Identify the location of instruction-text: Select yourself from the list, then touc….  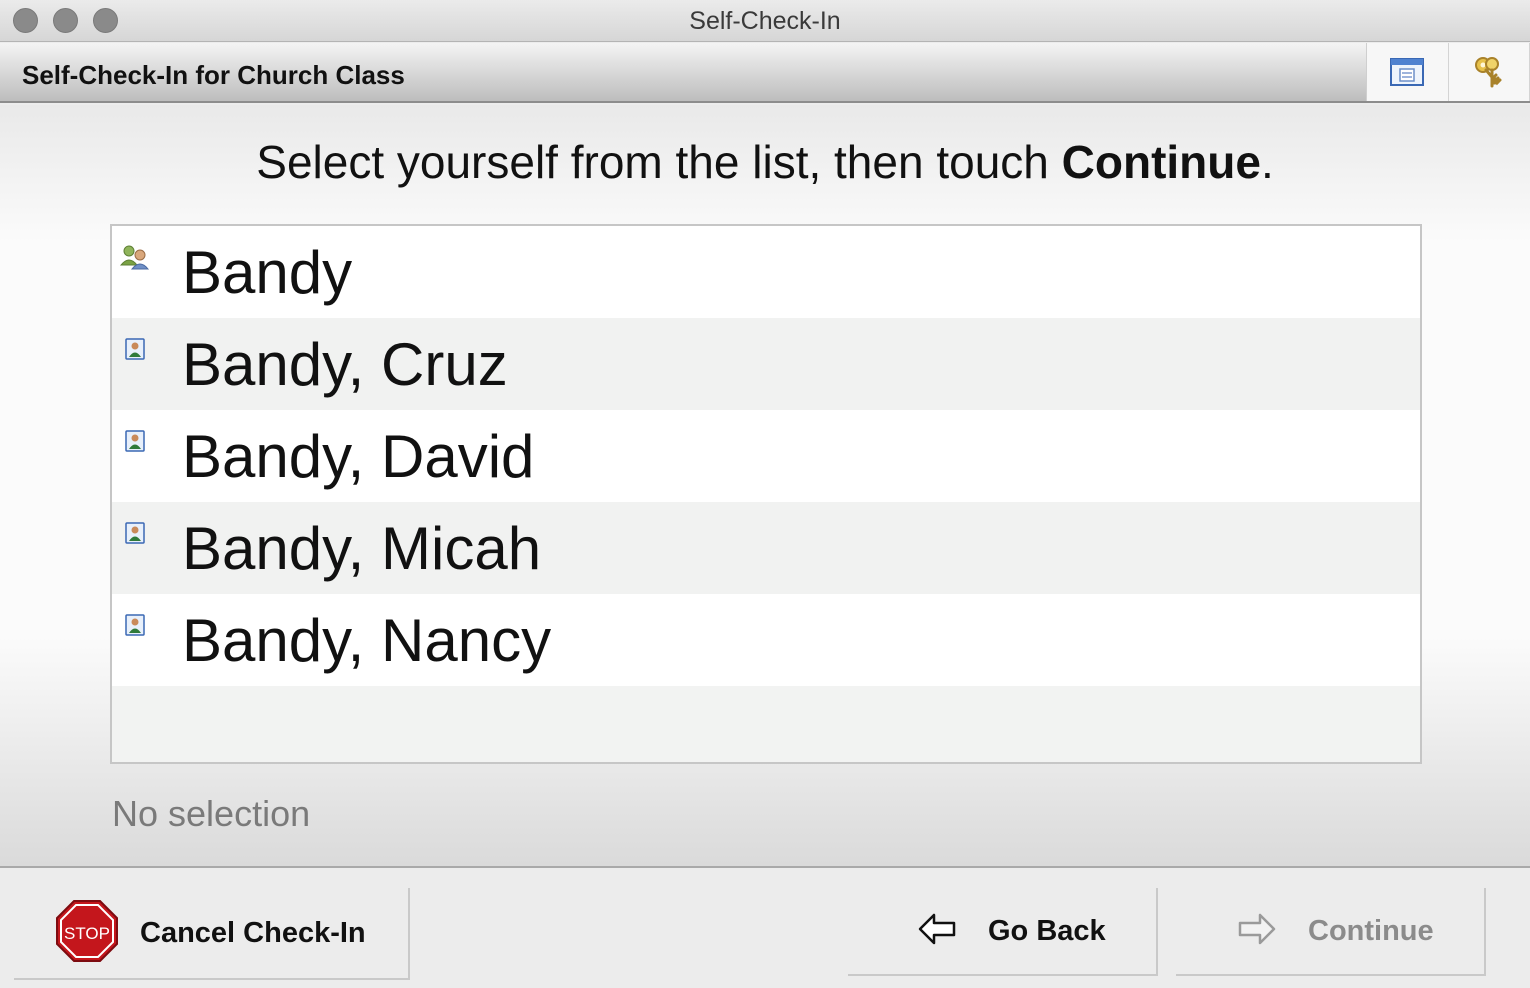
(765, 162).